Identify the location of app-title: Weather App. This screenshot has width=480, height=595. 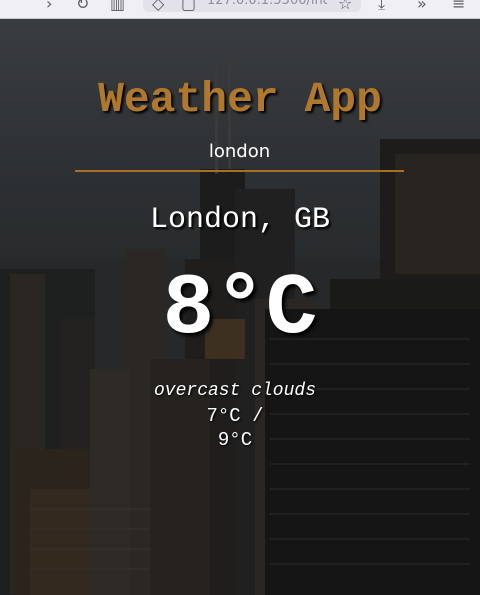
(240, 99).